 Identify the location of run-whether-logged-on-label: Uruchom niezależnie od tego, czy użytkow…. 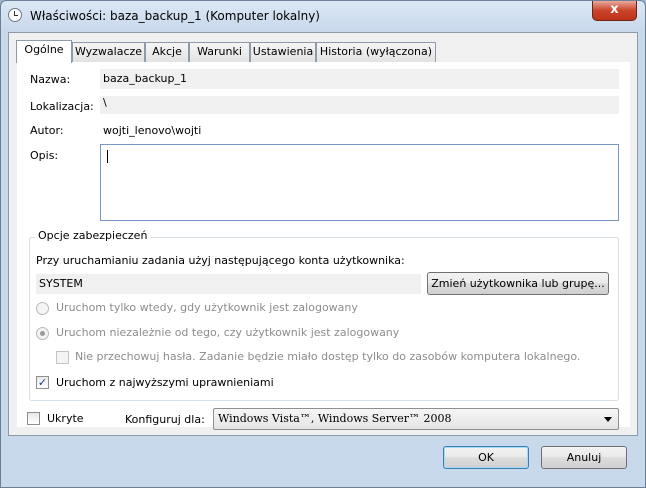
(228, 332).